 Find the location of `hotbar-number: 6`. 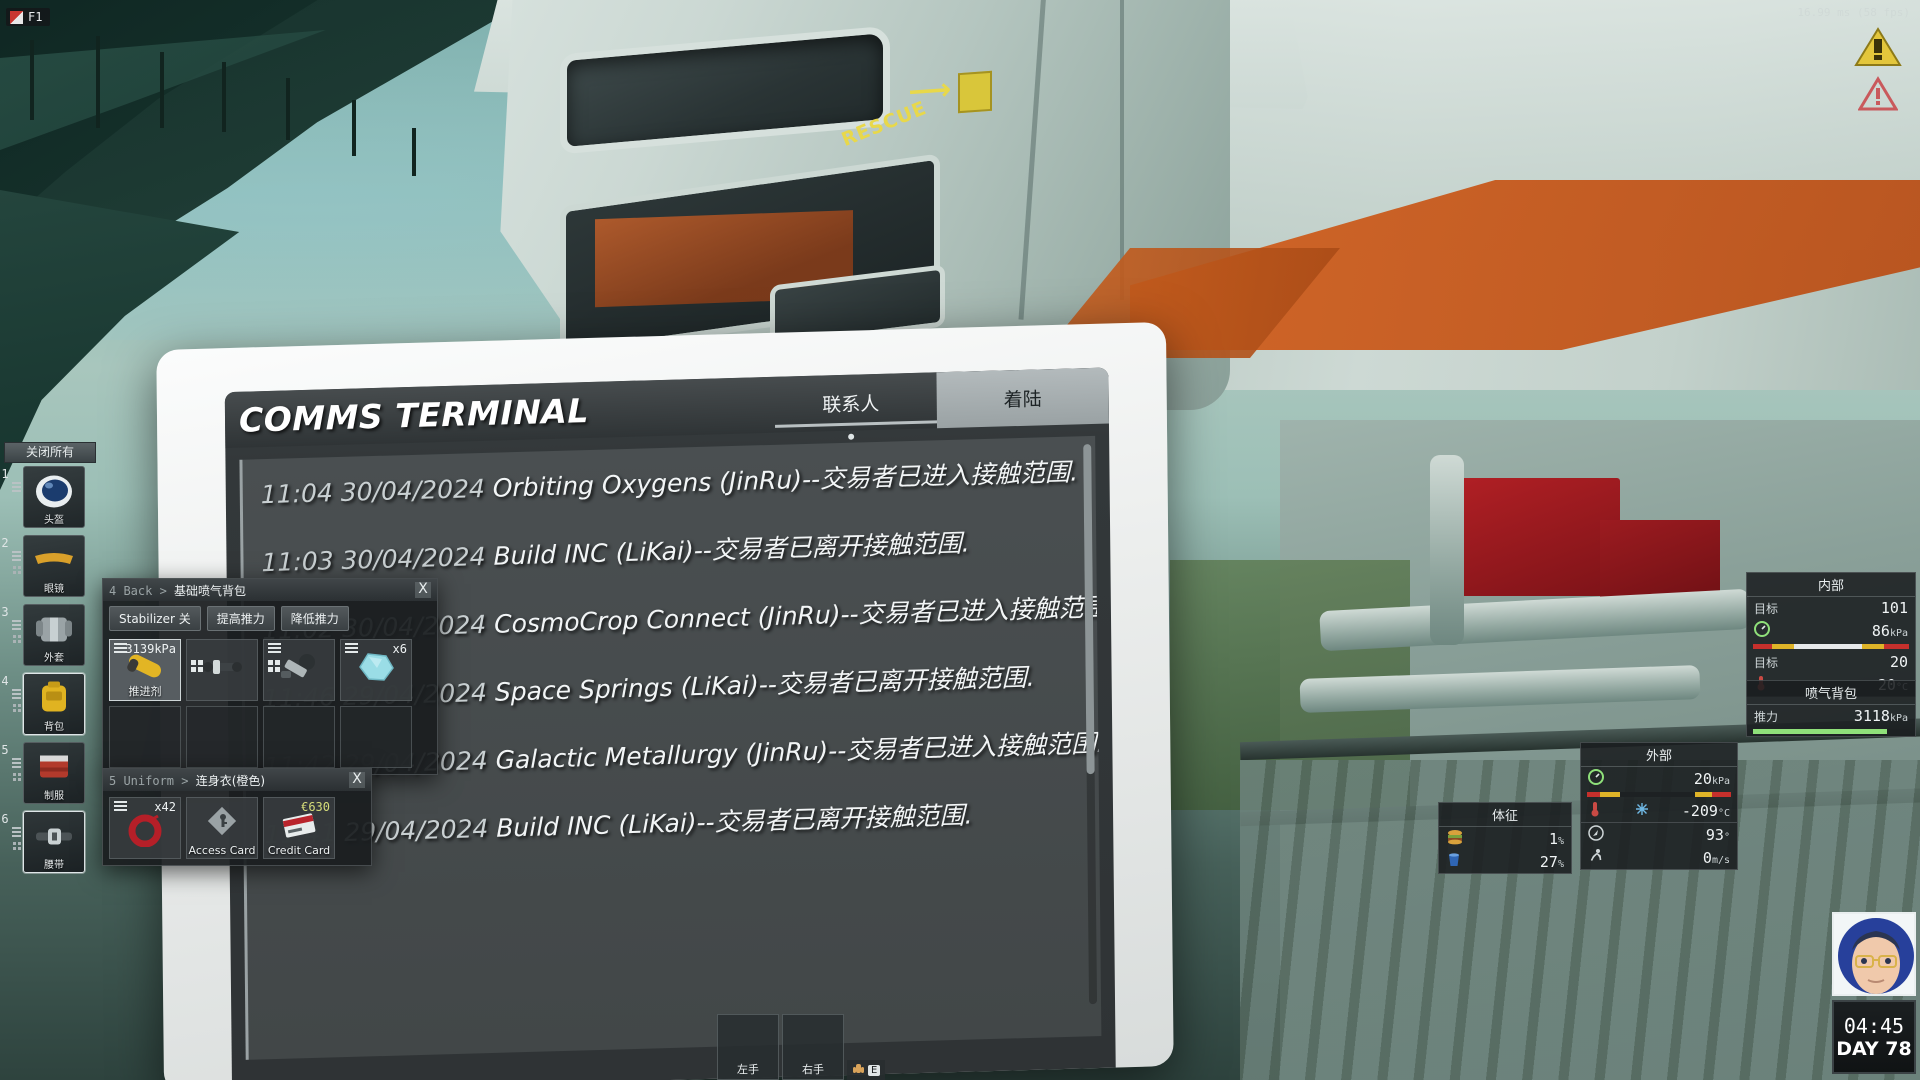

hotbar-number: 6 is located at coordinates (5, 819).